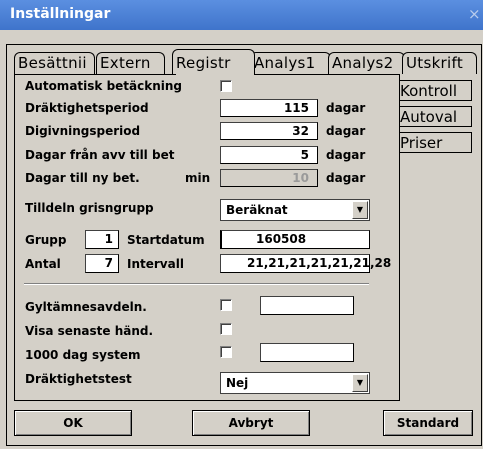 This screenshot has height=449, width=483. I want to click on preg-test-label: Dräktighetstest, so click(78, 379).